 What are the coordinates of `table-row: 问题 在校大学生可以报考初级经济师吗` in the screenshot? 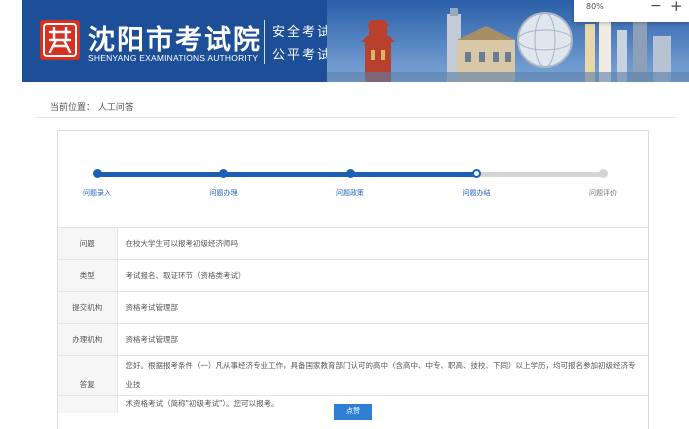 It's located at (353, 243).